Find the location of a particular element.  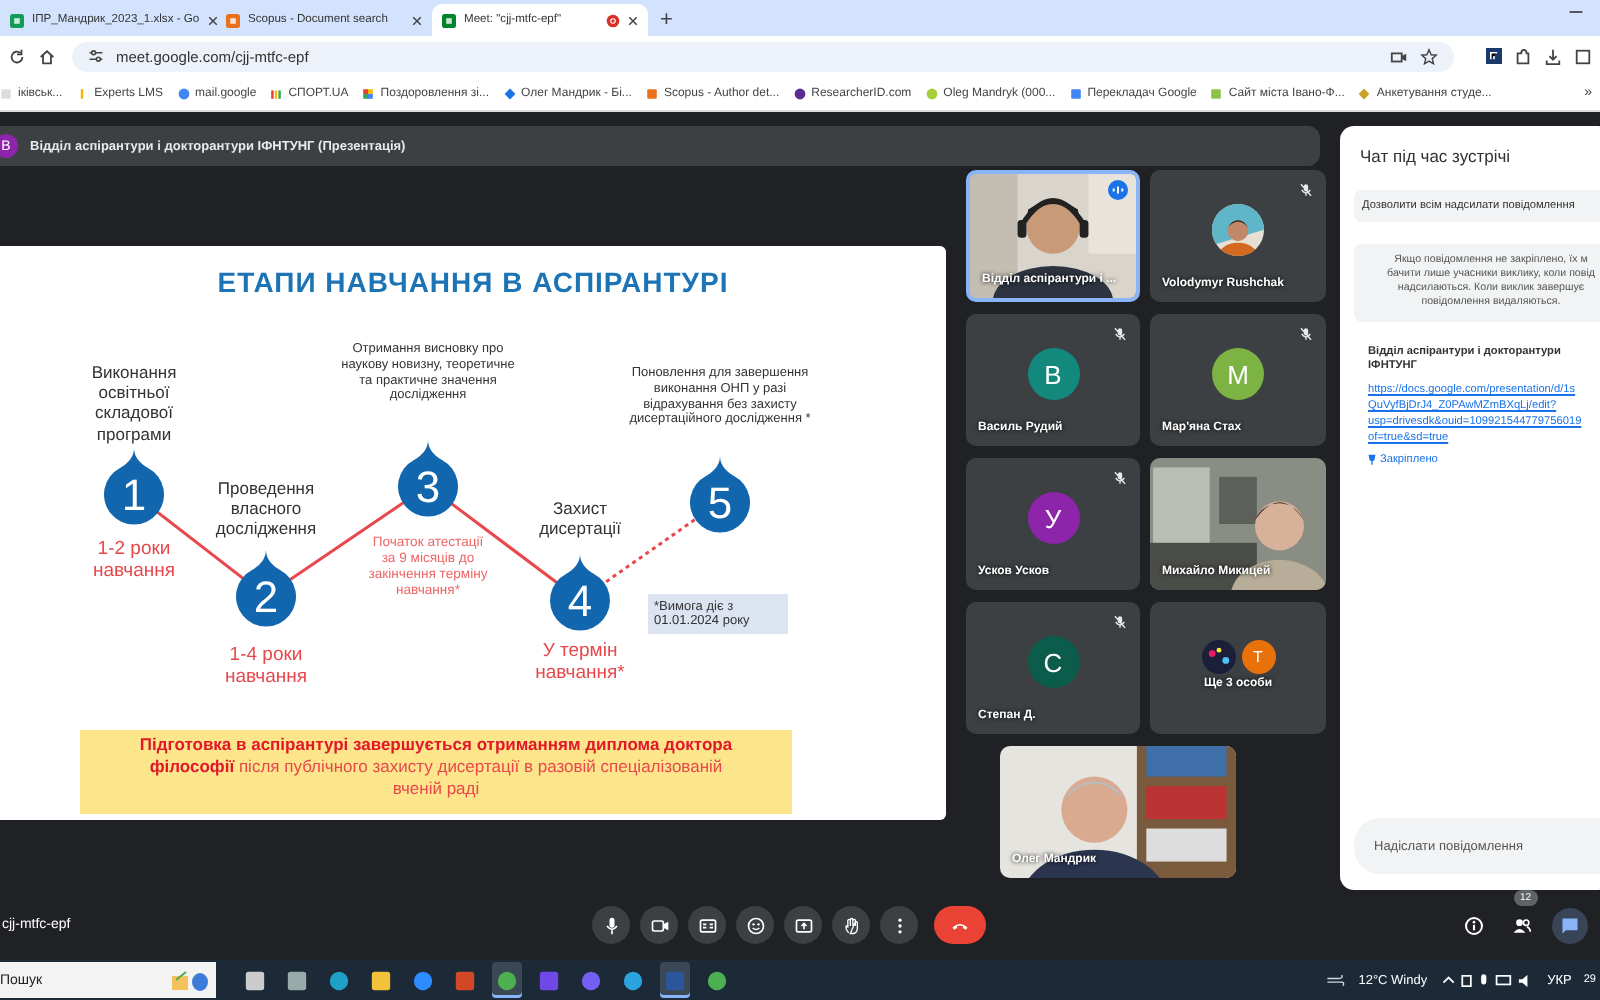

captions-icon is located at coordinates (707, 925).